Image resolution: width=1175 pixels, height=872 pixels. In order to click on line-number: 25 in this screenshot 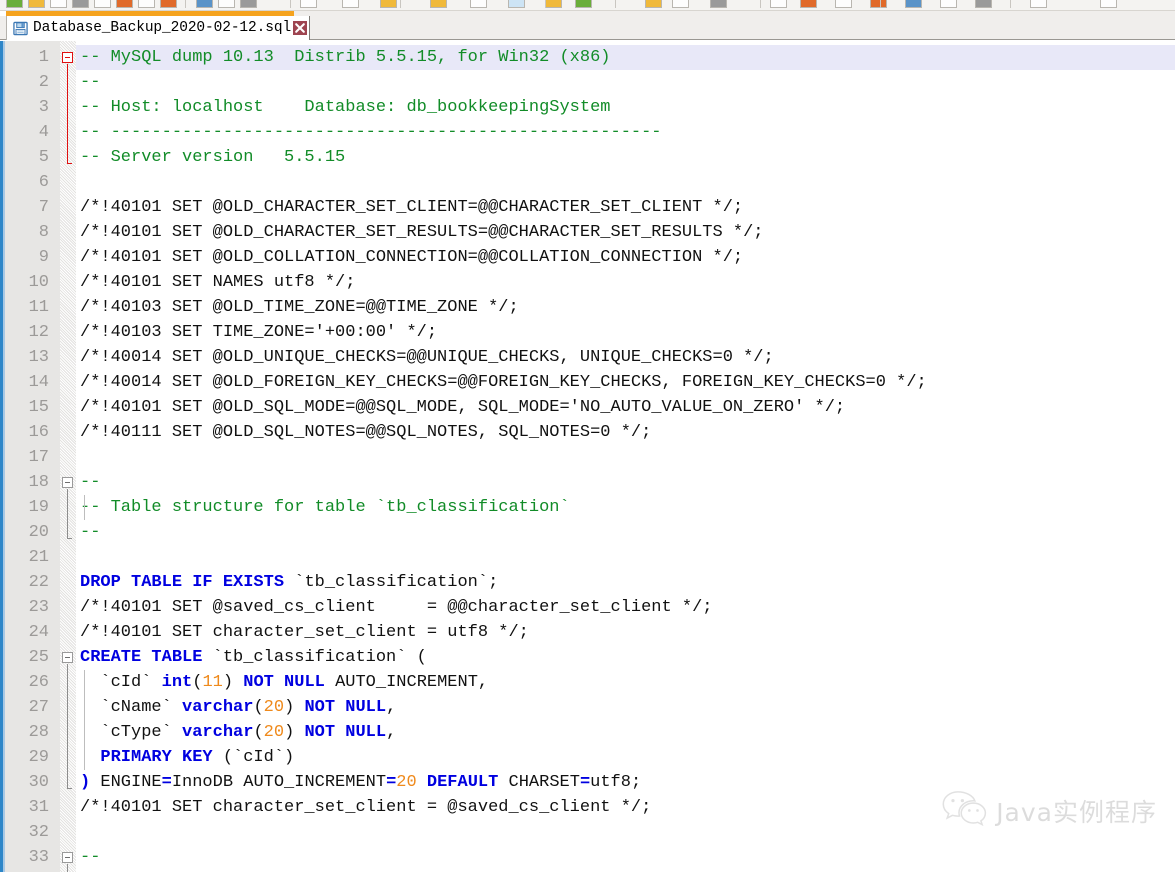, I will do `click(38, 657)`.